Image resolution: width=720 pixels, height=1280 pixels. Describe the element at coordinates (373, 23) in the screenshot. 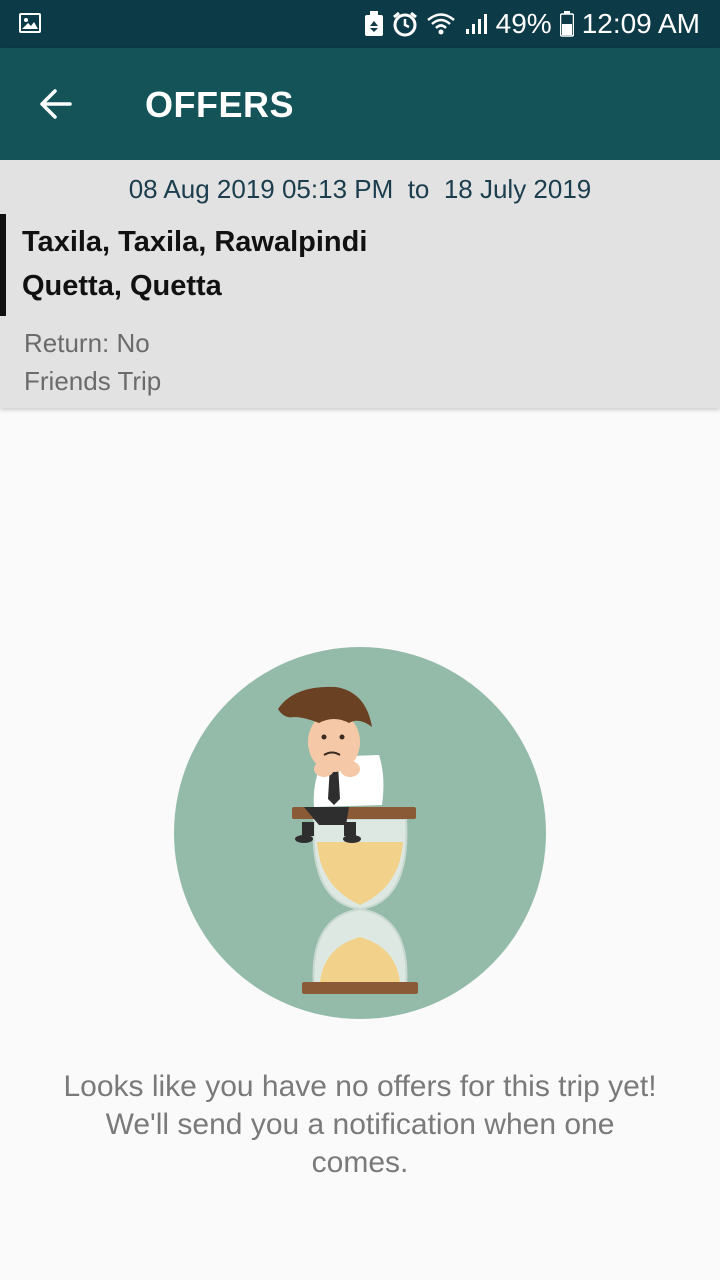

I see `recycle-icon` at that location.